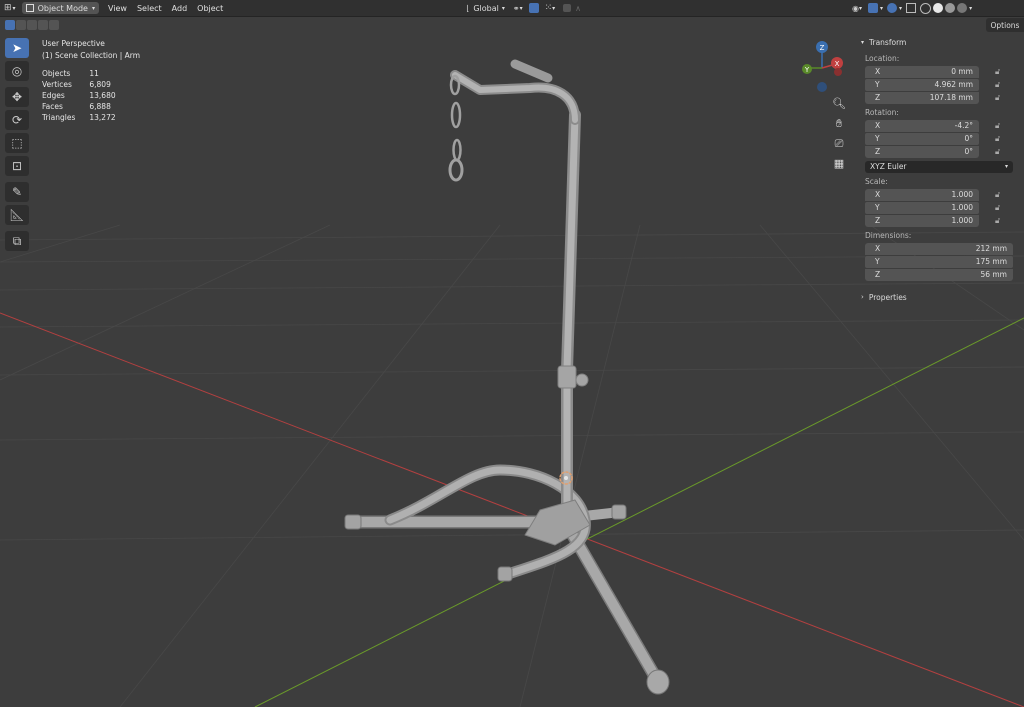 The image size is (1024, 707). I want to click on dimensions-z-field: Z 56 mm, so click(939, 274).